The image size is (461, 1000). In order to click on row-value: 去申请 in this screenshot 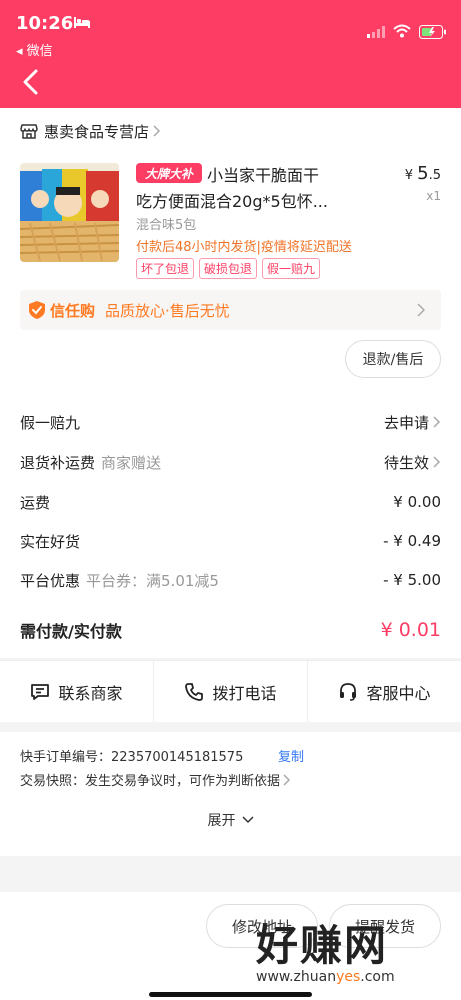, I will do `click(412, 422)`.